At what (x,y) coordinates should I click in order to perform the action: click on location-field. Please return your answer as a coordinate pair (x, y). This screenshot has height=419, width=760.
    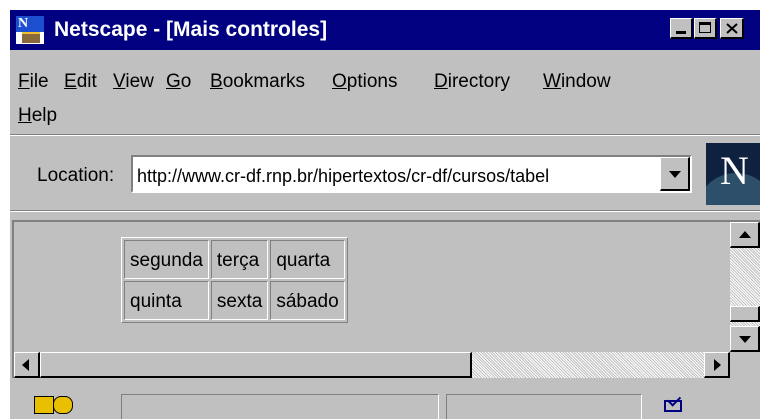
    Looking at the image, I should click on (411, 174).